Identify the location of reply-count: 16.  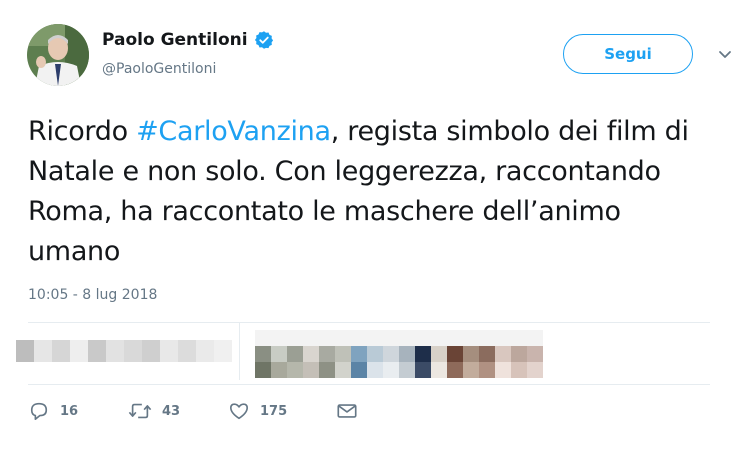
(69, 411).